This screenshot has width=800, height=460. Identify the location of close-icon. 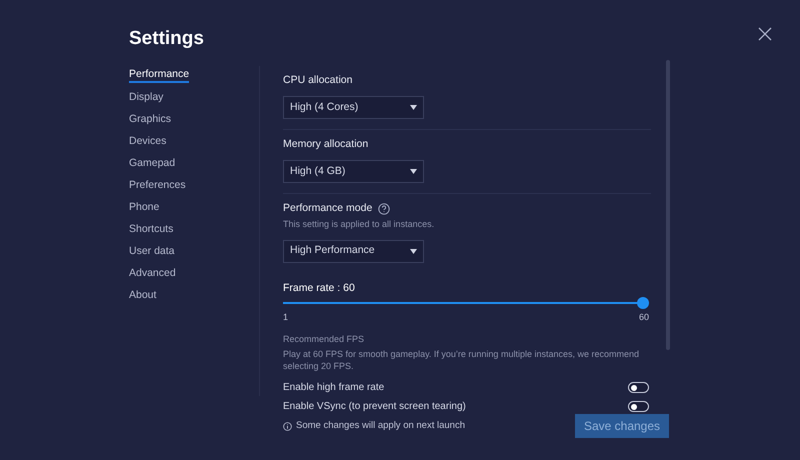
(765, 34).